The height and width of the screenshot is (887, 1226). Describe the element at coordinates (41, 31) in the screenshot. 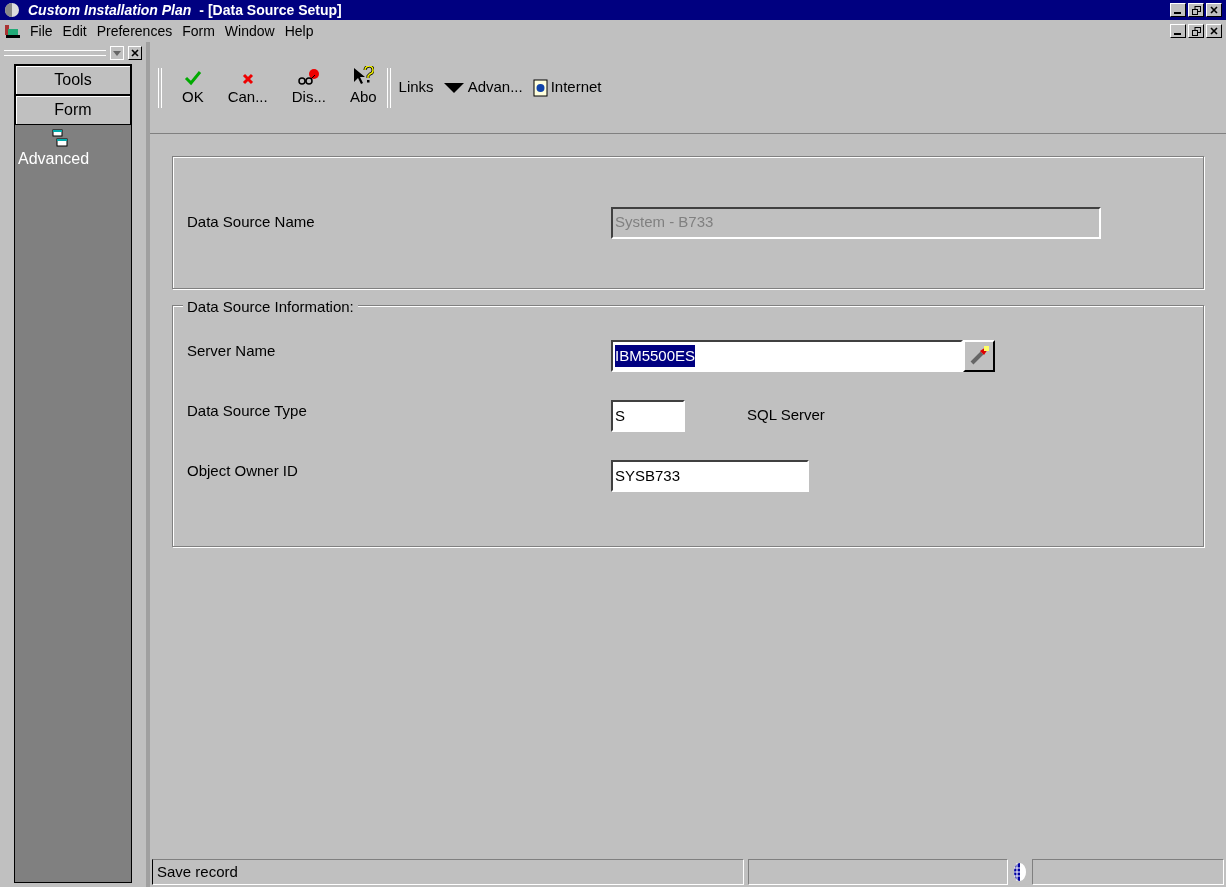

I see `menu-item: File` at that location.